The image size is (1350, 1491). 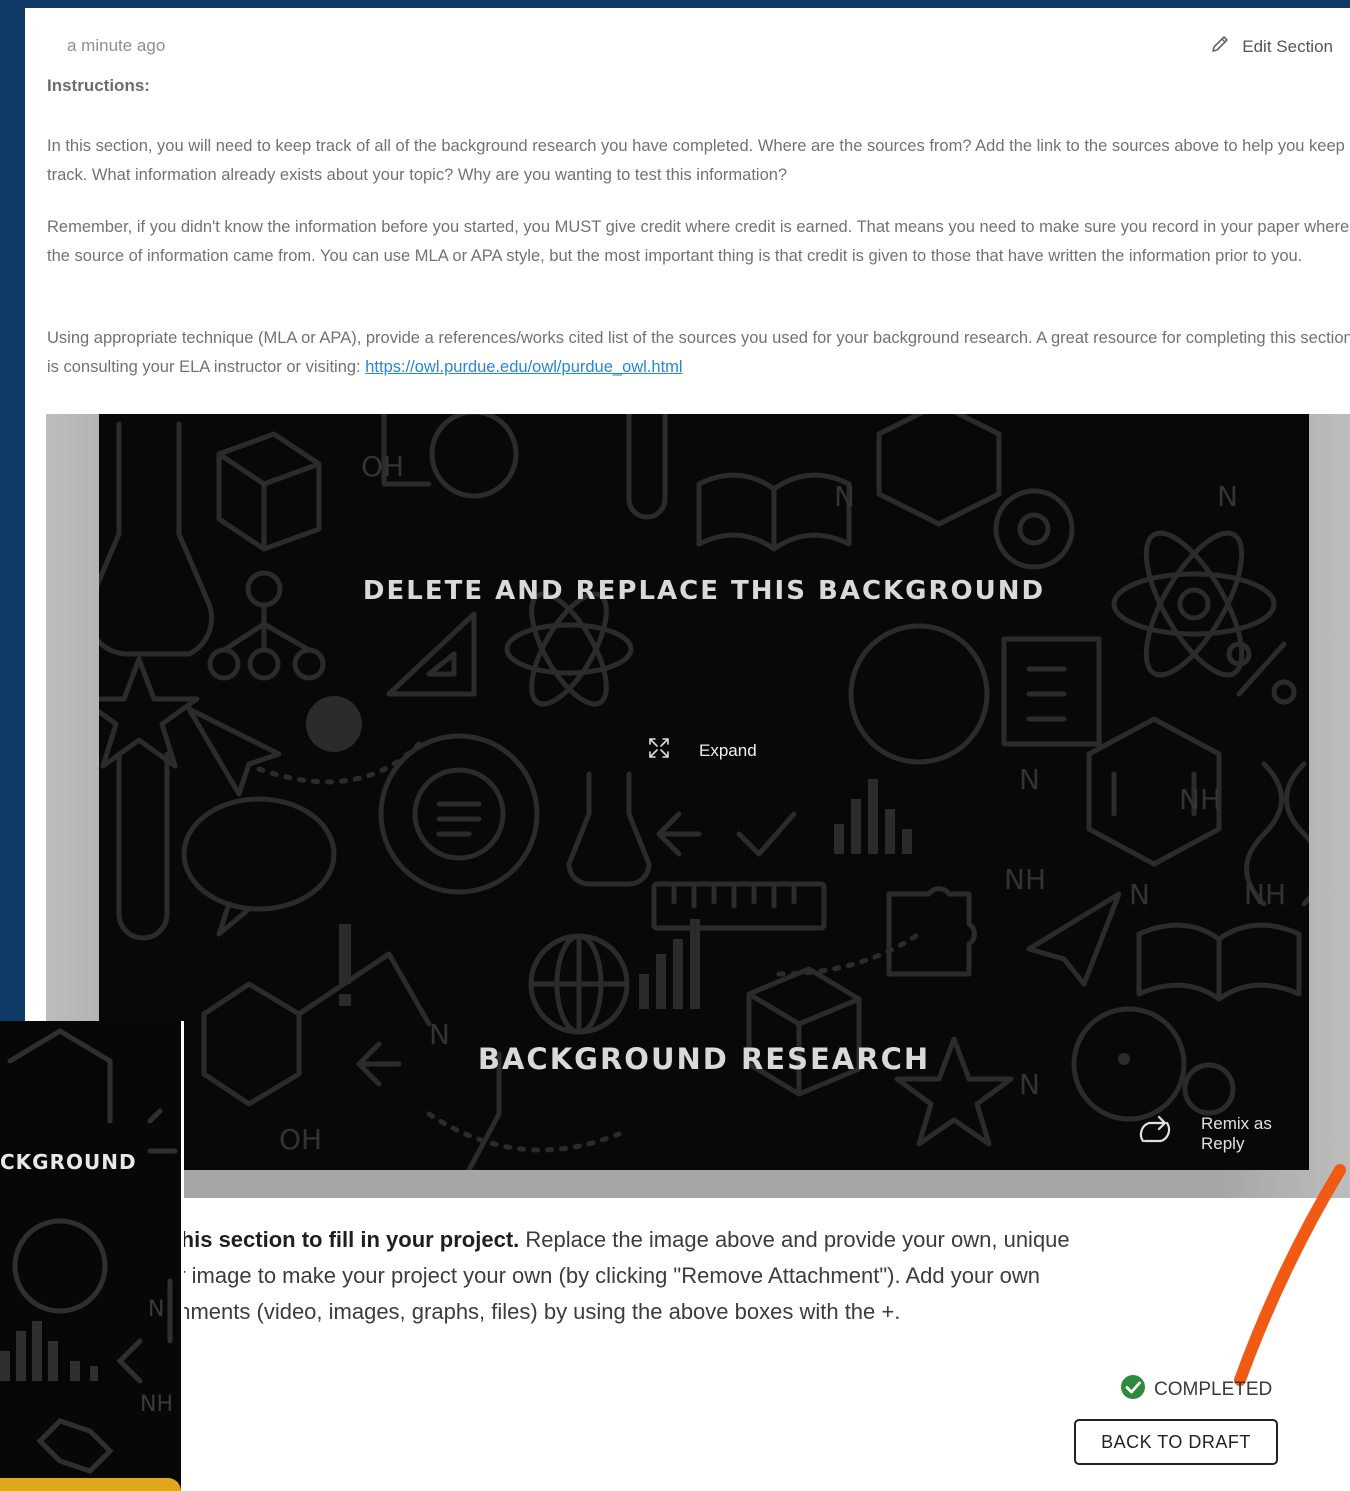 What do you see at coordinates (1220, 46) in the screenshot?
I see `pencil-icon` at bounding box center [1220, 46].